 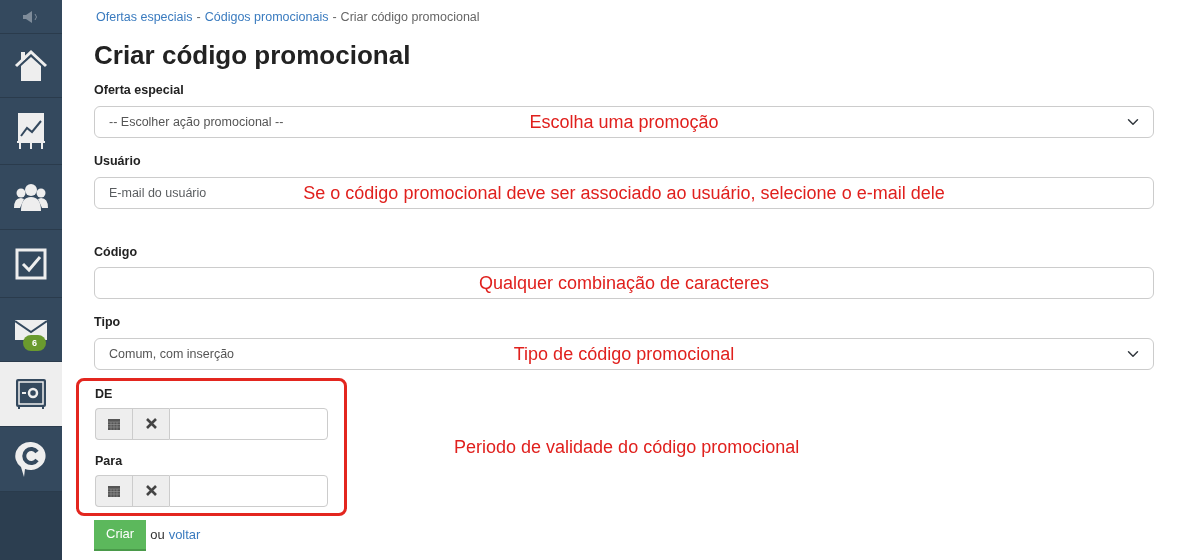 What do you see at coordinates (184, 535) in the screenshot?
I see `back-link: voltar` at bounding box center [184, 535].